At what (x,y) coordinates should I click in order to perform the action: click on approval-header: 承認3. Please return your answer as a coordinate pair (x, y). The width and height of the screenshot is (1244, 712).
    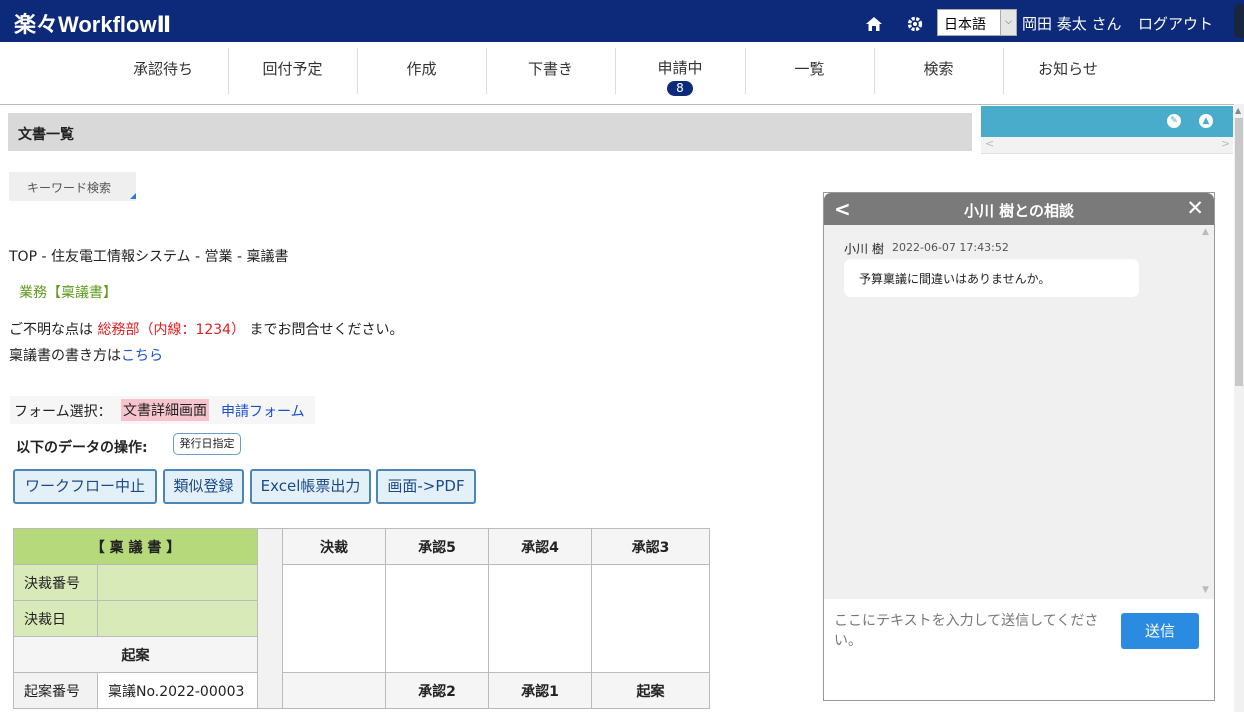
    Looking at the image, I should click on (650, 546).